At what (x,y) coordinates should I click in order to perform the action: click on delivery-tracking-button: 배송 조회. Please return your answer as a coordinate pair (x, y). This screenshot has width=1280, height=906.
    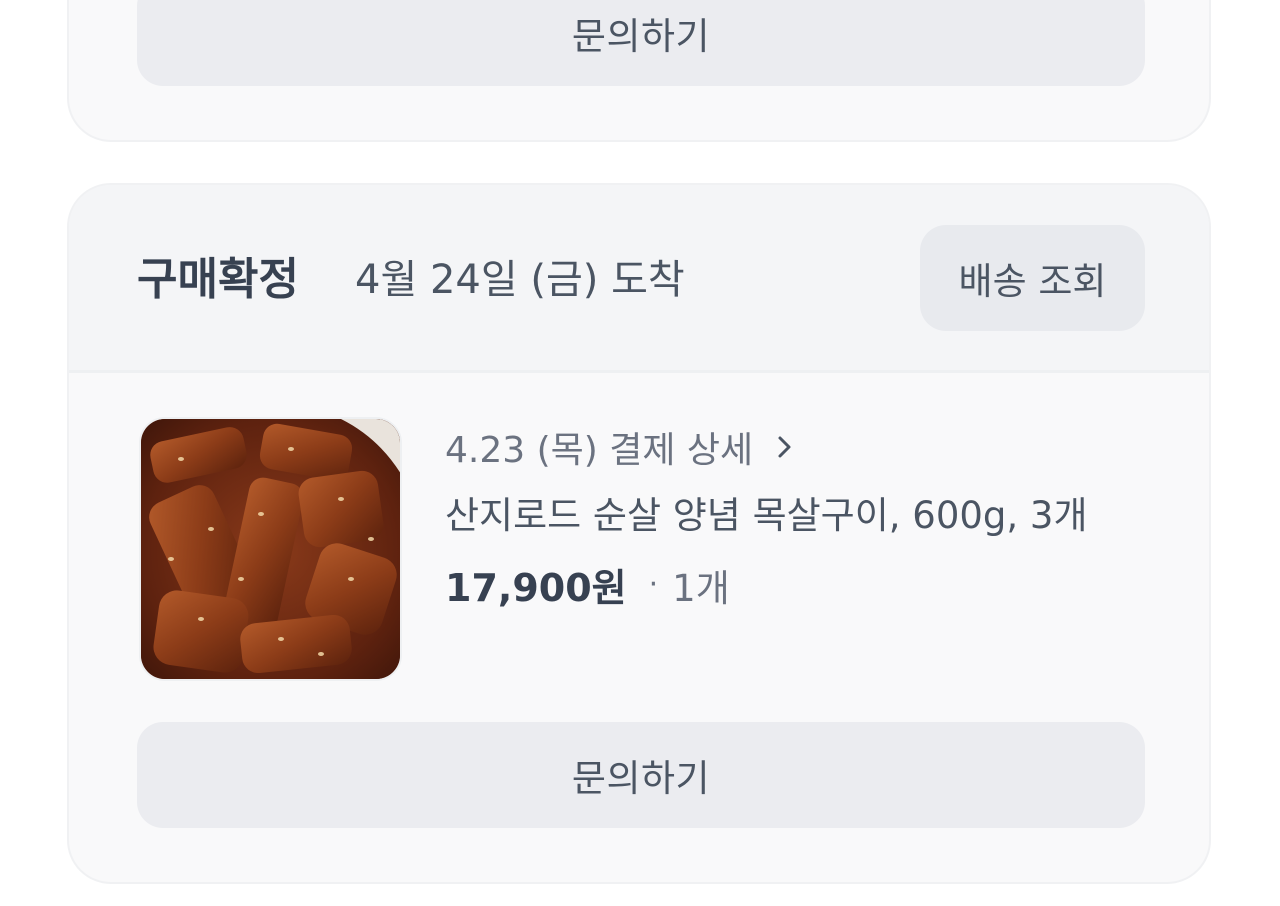
    Looking at the image, I should click on (1032, 278).